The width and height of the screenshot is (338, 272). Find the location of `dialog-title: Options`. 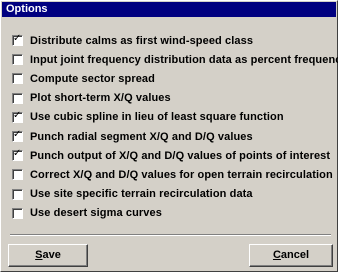

dialog-title: Options is located at coordinates (169, 9).